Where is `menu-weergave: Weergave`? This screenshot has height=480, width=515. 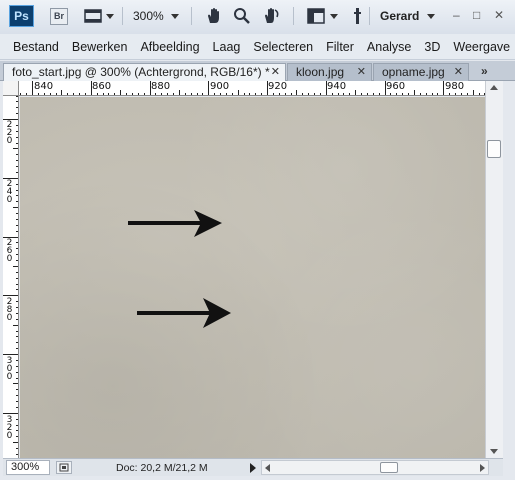
menu-weergave: Weergave is located at coordinates (480, 47).